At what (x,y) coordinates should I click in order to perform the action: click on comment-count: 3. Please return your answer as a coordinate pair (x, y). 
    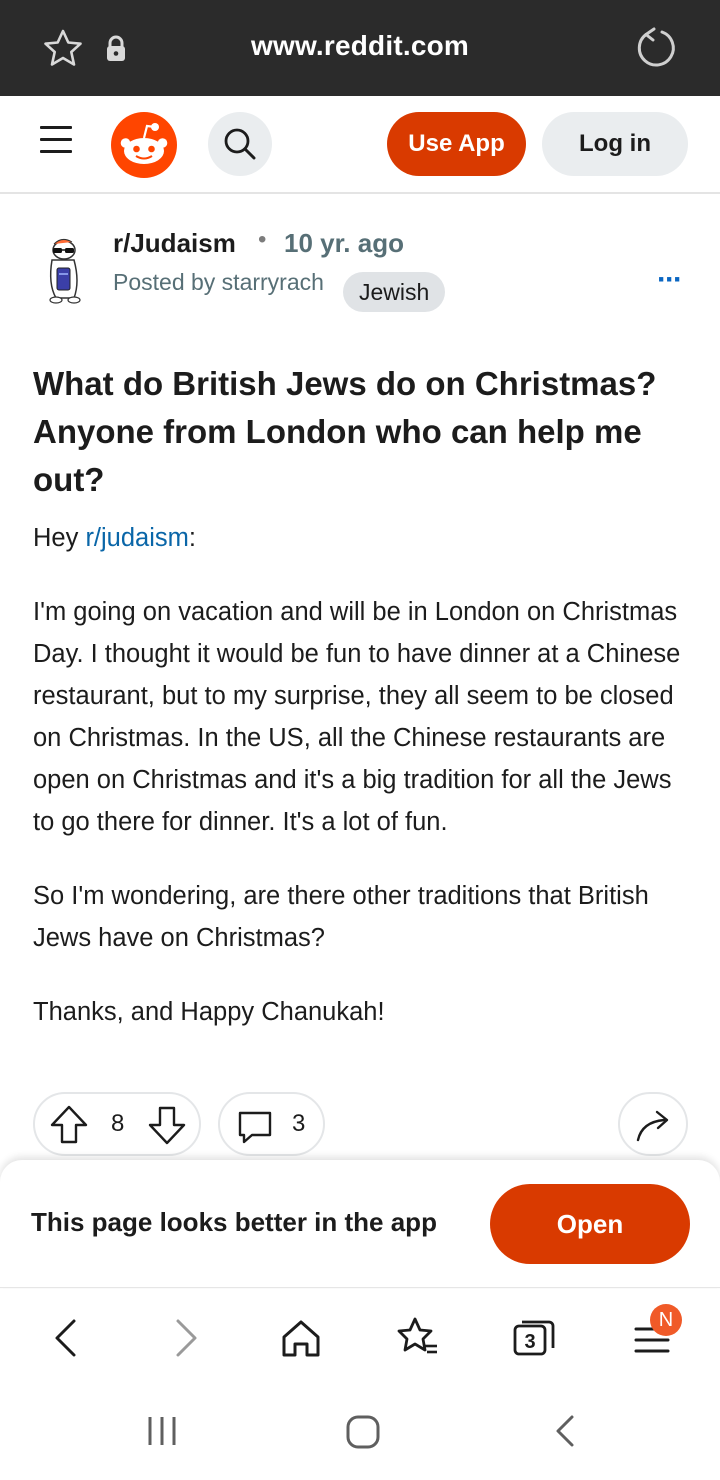
    Looking at the image, I should click on (299, 1123).